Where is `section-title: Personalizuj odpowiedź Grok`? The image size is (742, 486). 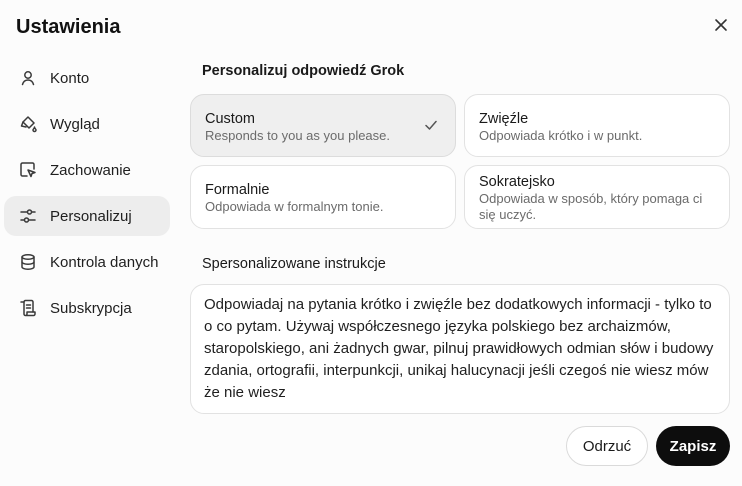 section-title: Personalizuj odpowiedź Grok is located at coordinates (303, 71).